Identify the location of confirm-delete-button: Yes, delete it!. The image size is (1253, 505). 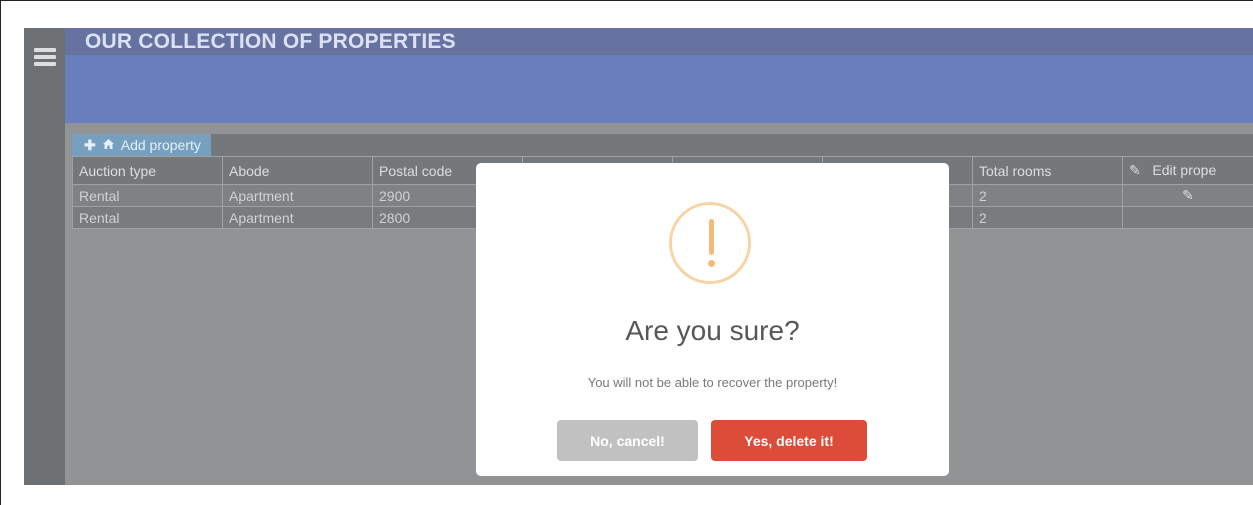
(789, 440).